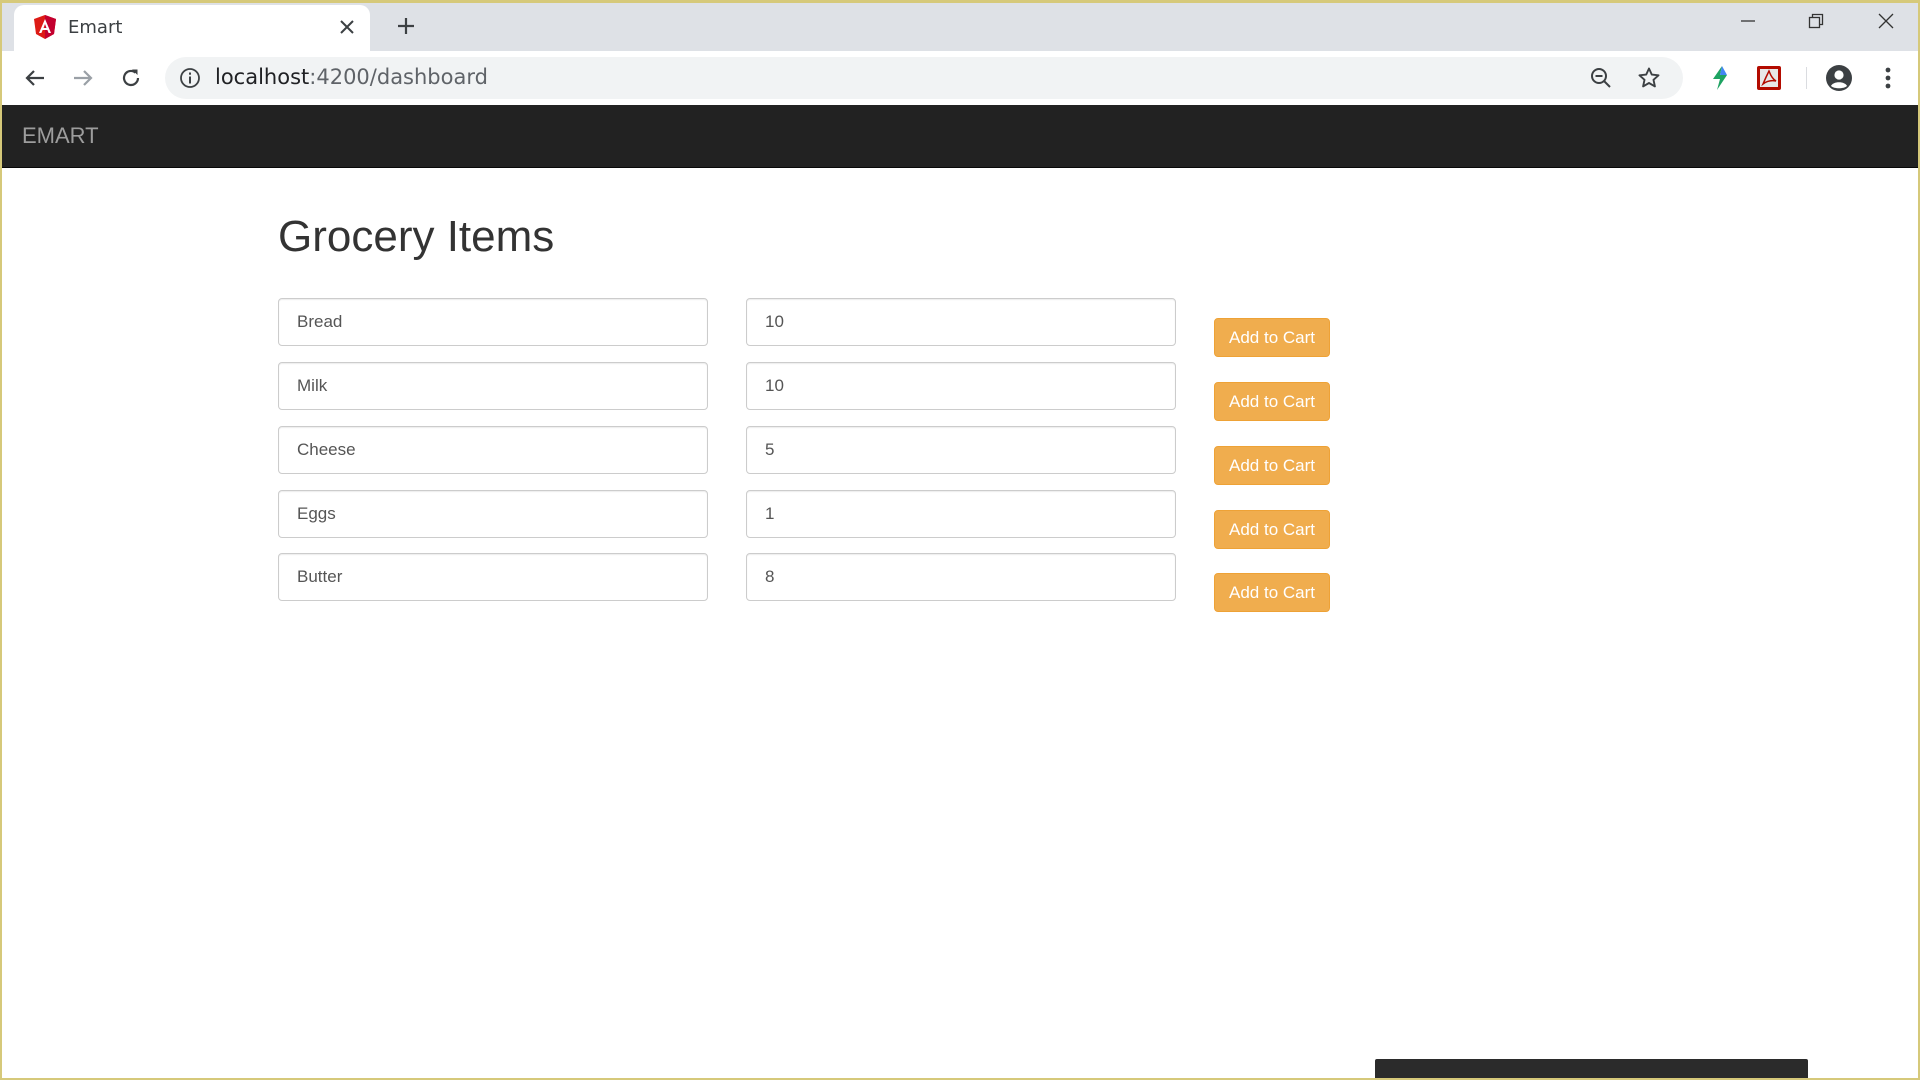  I want to click on tab-strip: Emart, so click(960, 25).